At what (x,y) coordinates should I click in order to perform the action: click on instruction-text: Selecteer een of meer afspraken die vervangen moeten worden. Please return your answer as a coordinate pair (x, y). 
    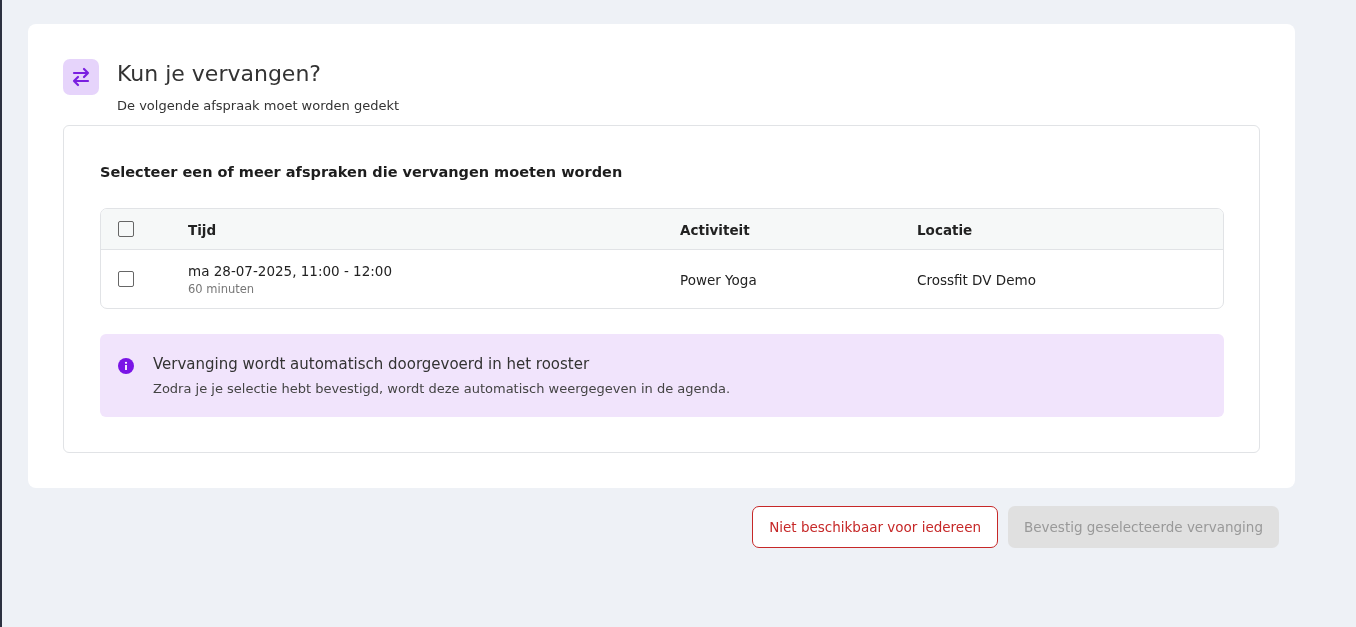
    Looking at the image, I should click on (362, 172).